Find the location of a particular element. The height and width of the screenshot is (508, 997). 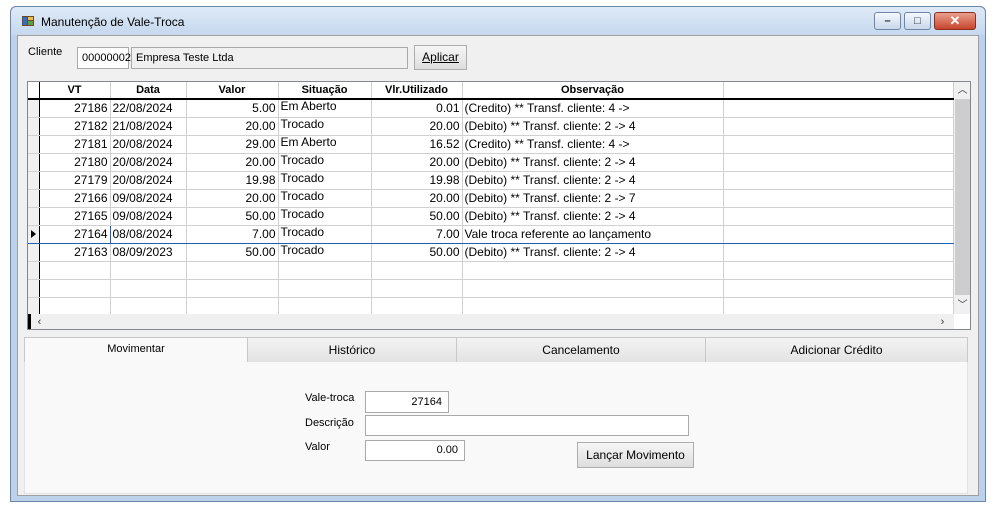

client-code-input: 00000002 is located at coordinates (104, 58).